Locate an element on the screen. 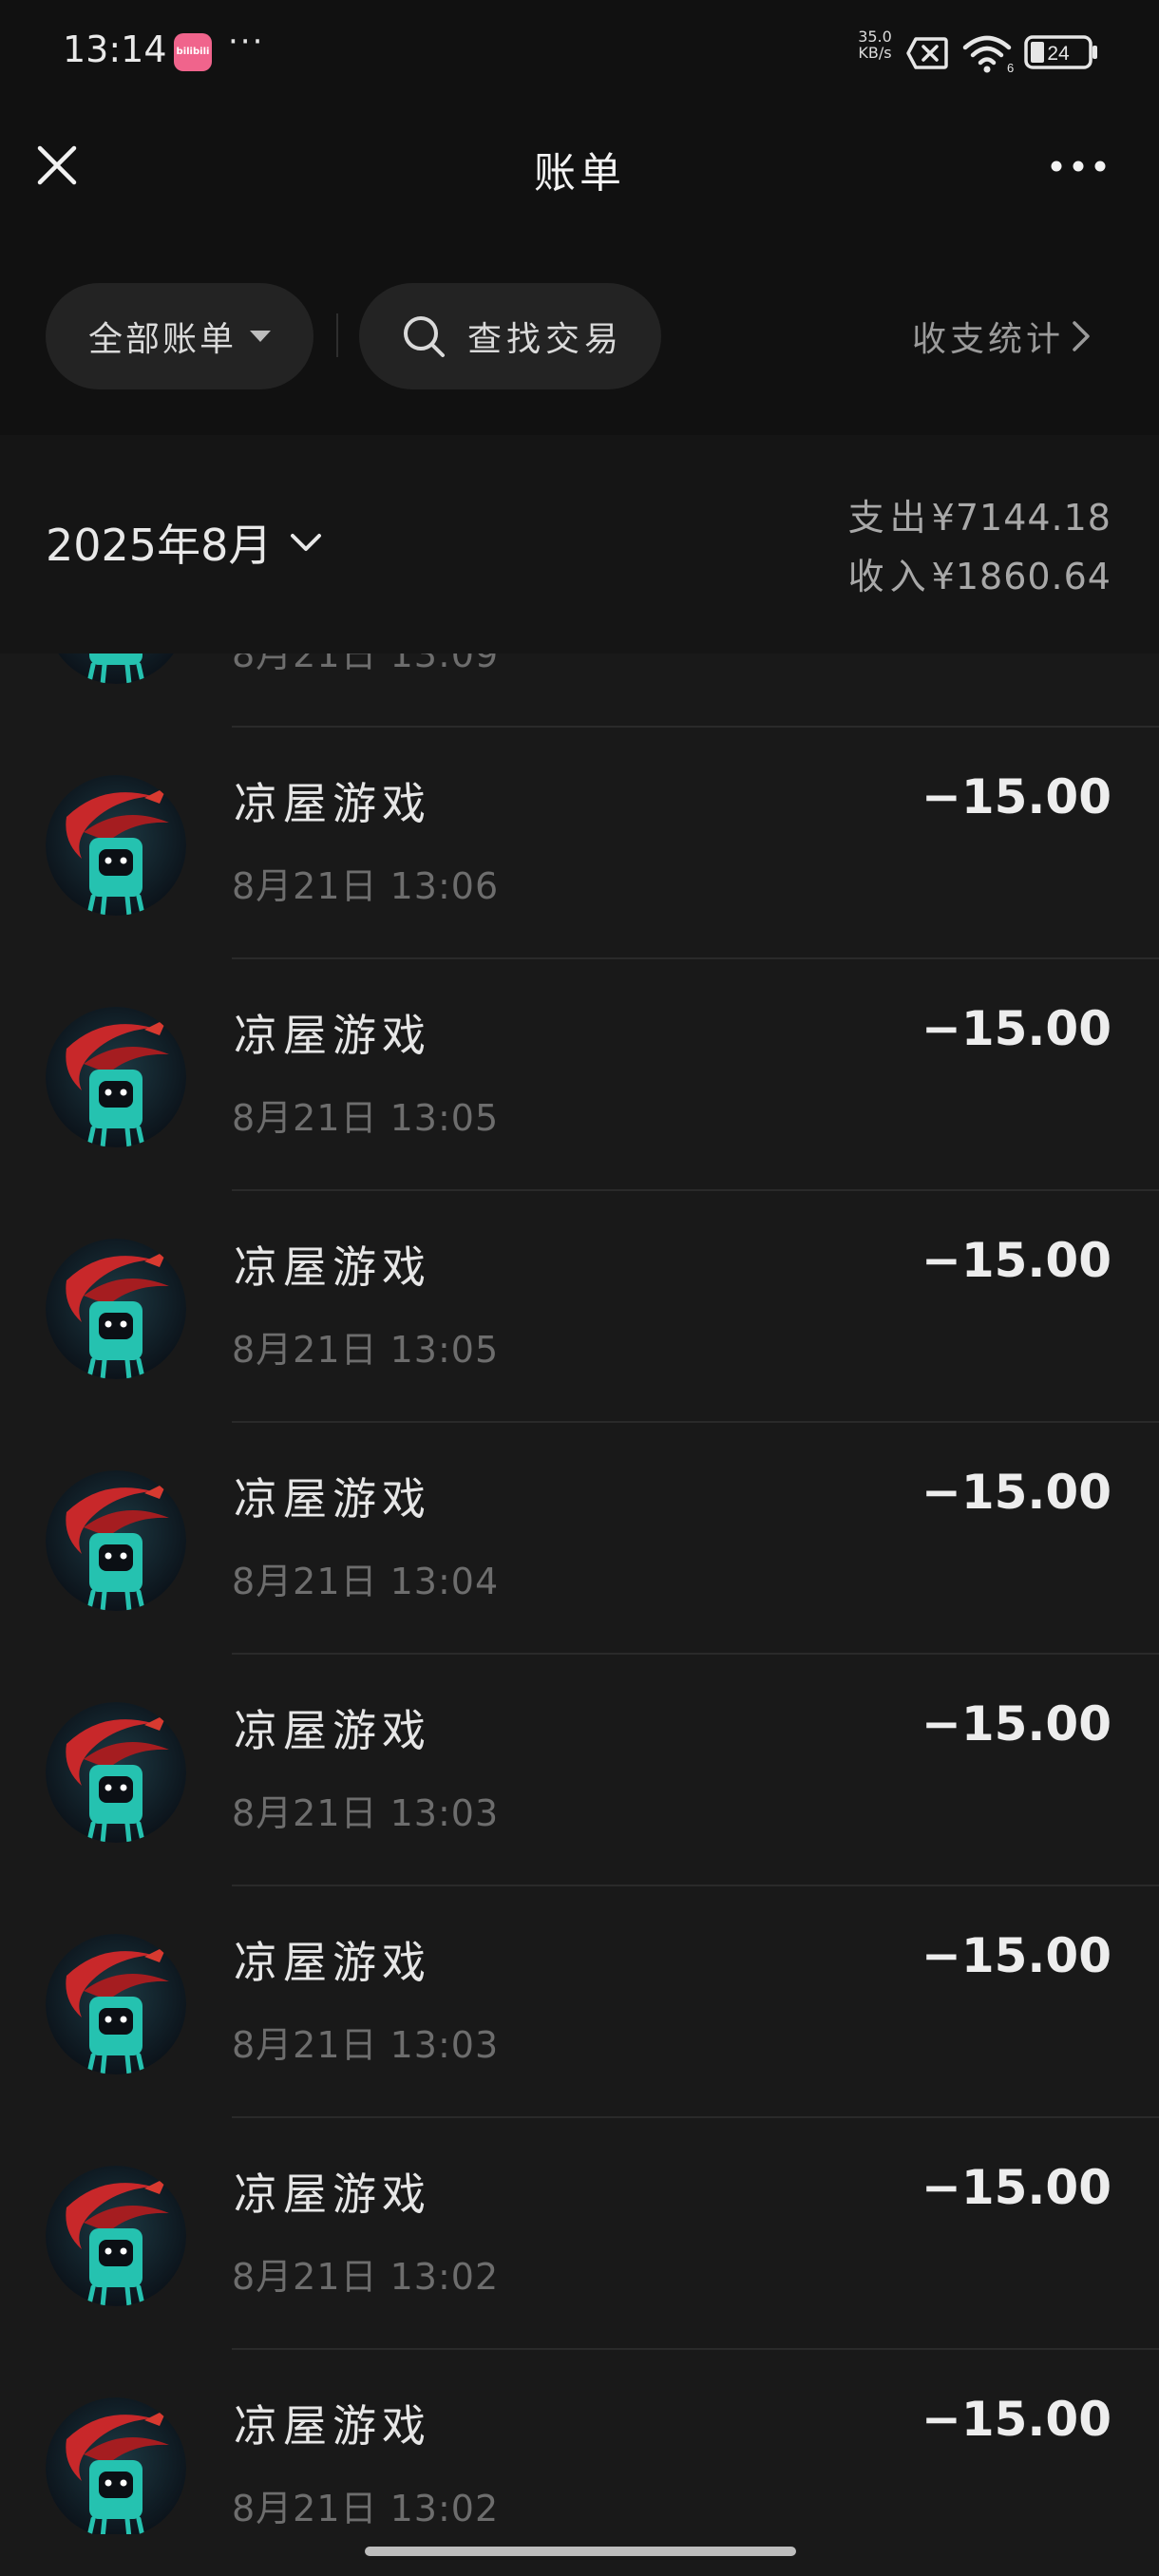  income-expense-stats-link: 收支统计 is located at coordinates (1002, 336).